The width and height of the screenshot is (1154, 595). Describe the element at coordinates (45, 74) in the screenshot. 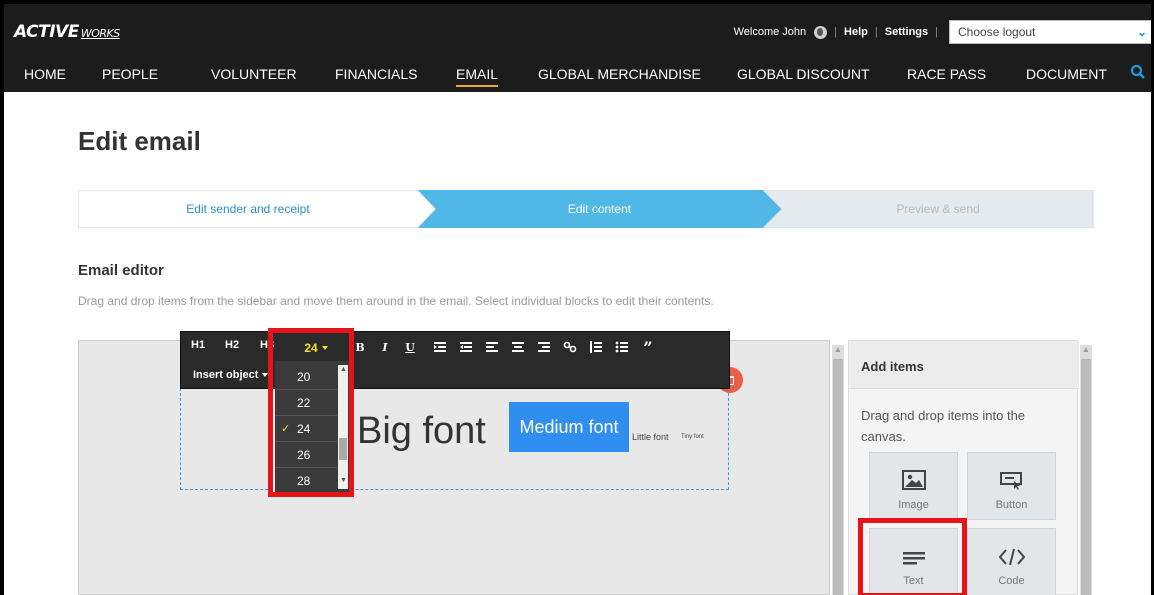

I see `nav-item-home: HOME` at that location.